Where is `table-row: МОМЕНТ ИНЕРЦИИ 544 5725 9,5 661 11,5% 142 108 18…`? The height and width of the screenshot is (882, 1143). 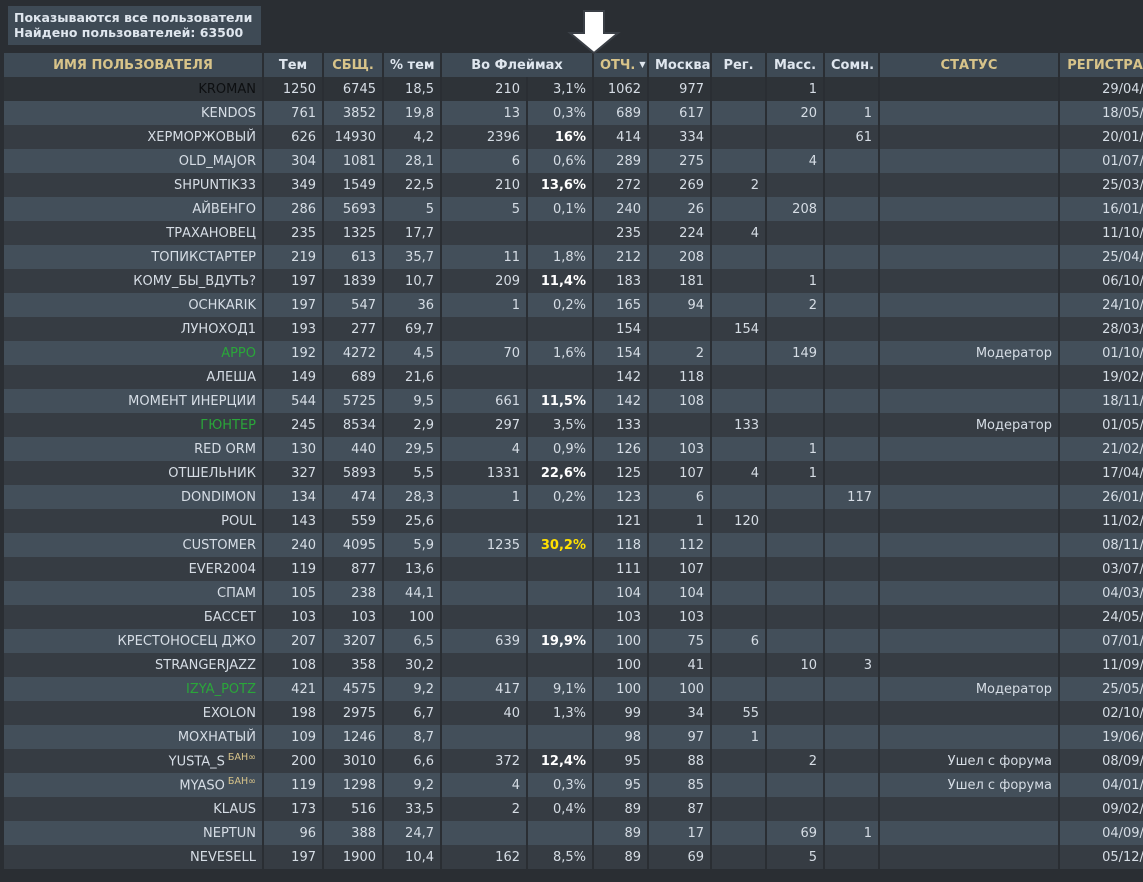
table-row: МОМЕНТ ИНЕРЦИИ 544 5725 9,5 661 11,5% 142 108 18… is located at coordinates (573, 401).